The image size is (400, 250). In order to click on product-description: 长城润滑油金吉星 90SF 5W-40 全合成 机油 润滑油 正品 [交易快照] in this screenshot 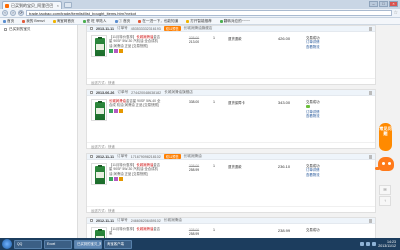, I will do `click(135, 106)`.